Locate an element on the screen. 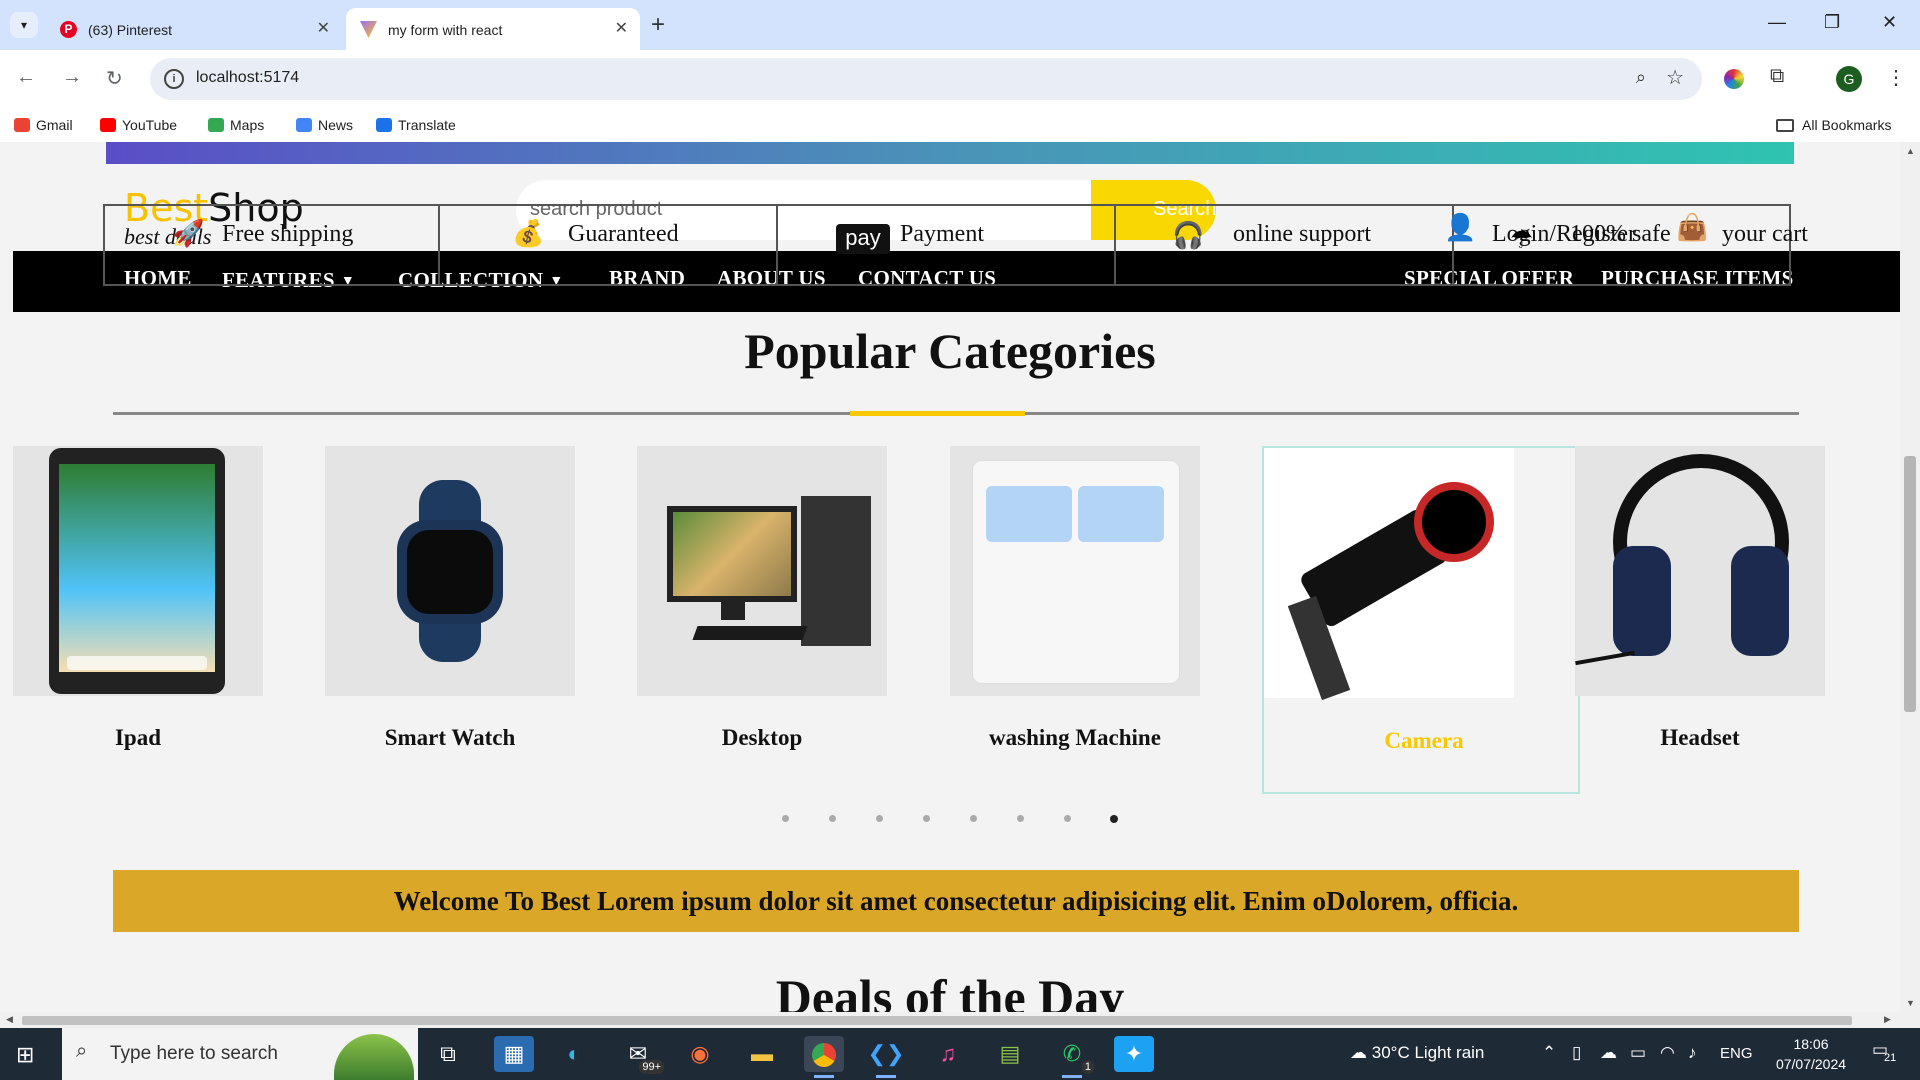 Image resolution: width=1920 pixels, height=1080 pixels. bookmark-news: News is located at coordinates (324, 125).